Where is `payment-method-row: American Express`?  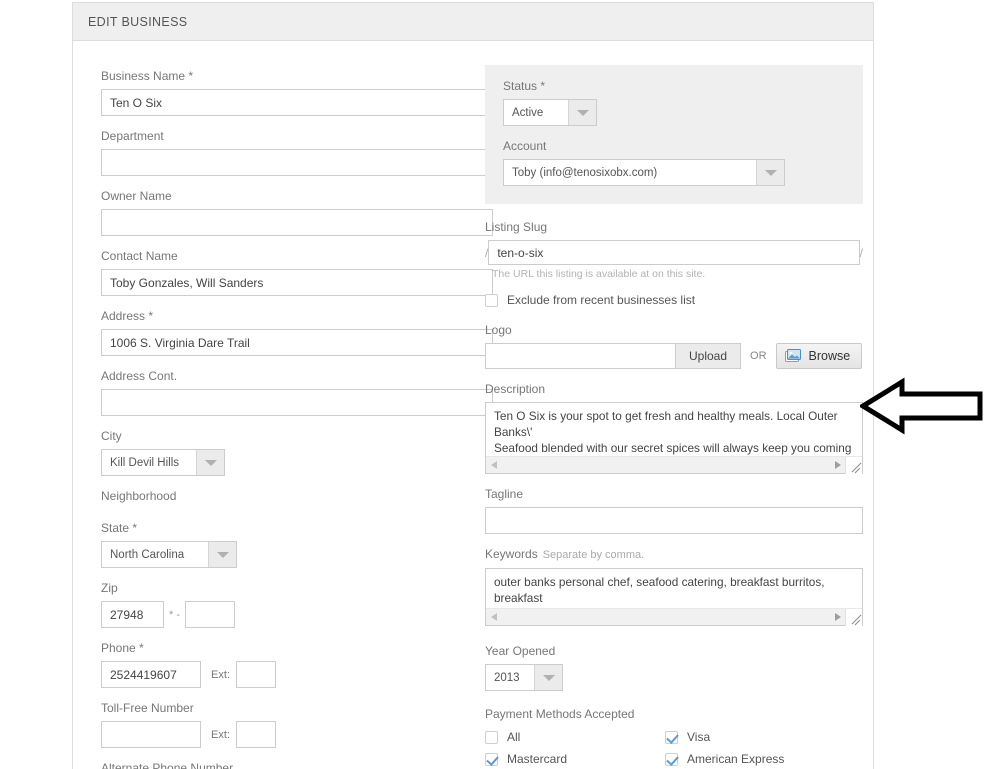 payment-method-row: American Express is located at coordinates (755, 759).